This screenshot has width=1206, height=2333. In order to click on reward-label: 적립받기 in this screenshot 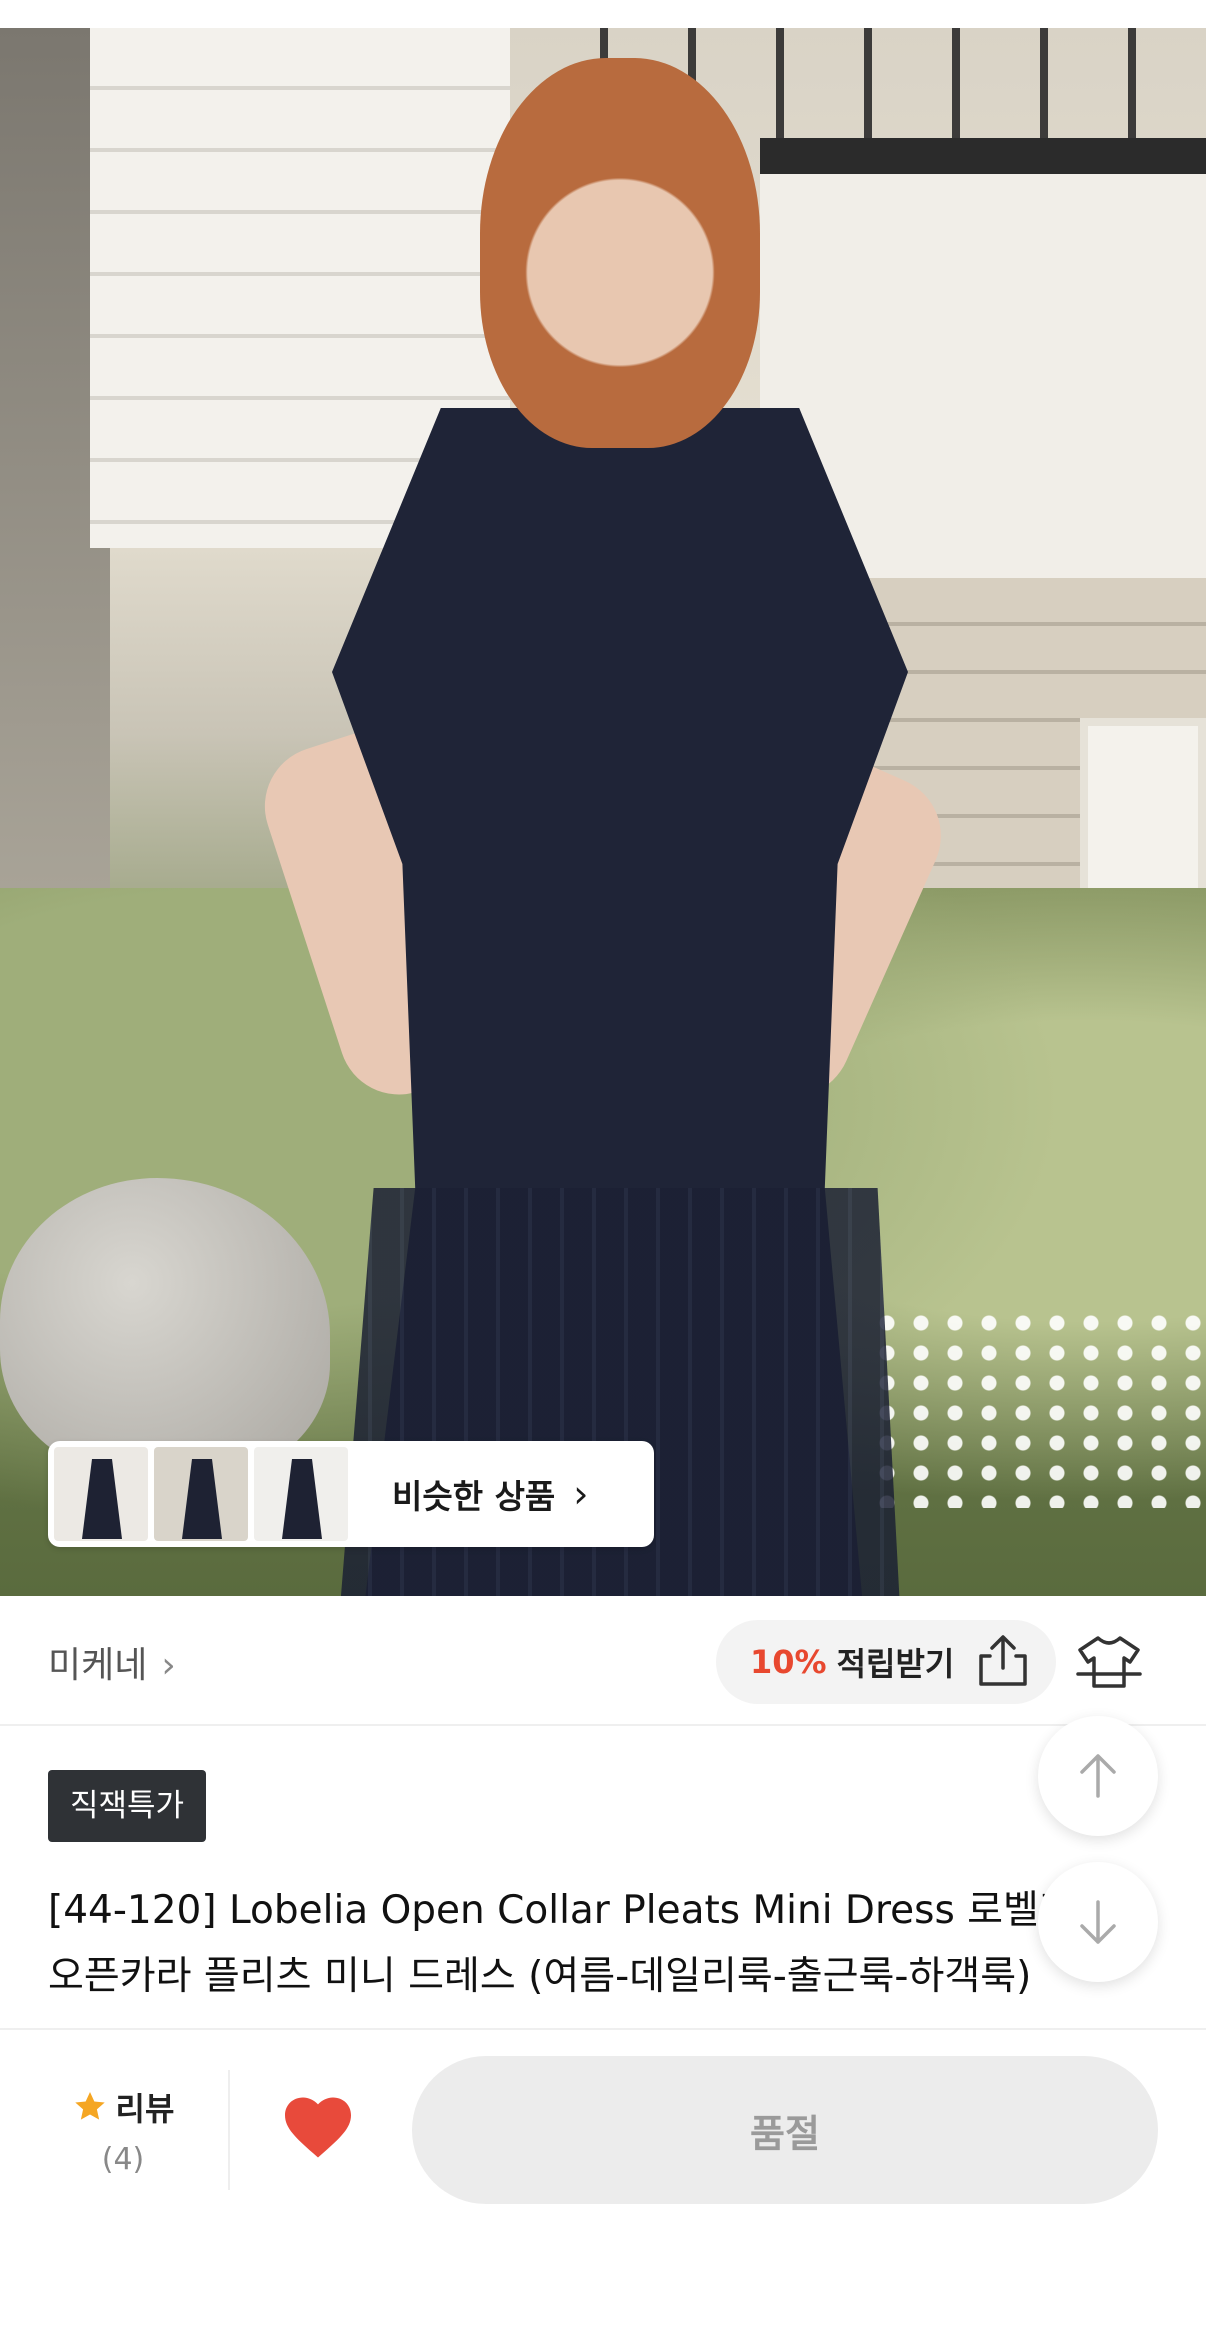, I will do `click(895, 1664)`.